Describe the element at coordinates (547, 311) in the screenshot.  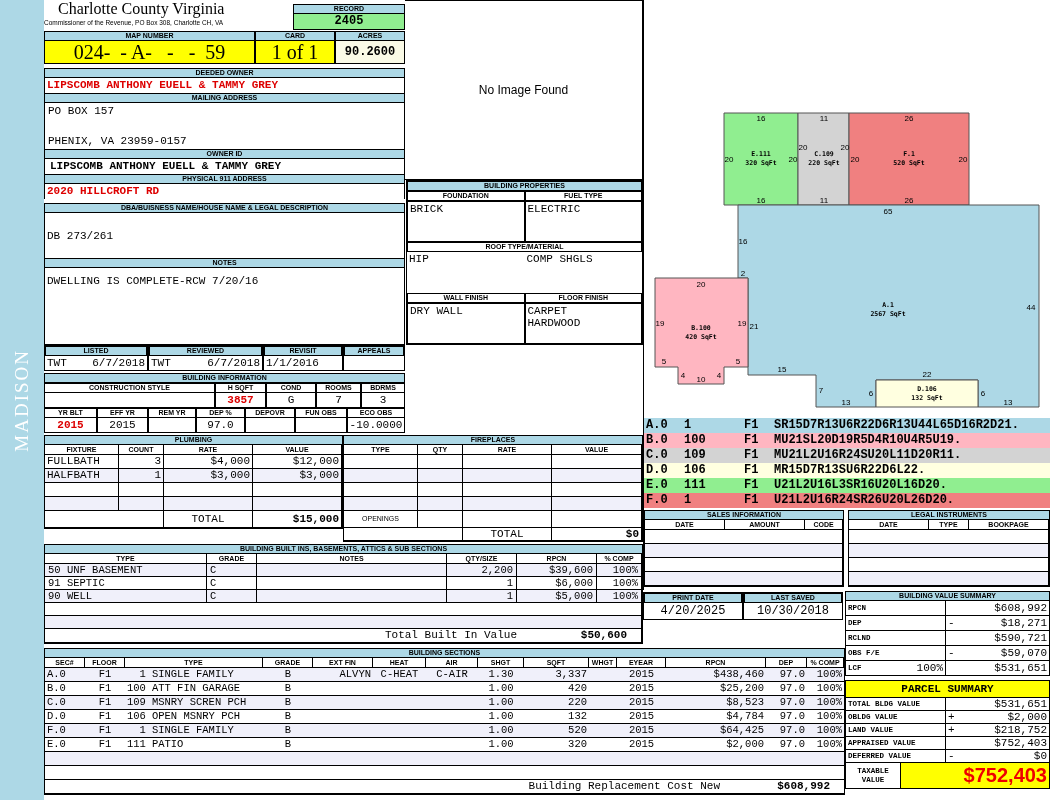
I see `field-value: CARPET` at that location.